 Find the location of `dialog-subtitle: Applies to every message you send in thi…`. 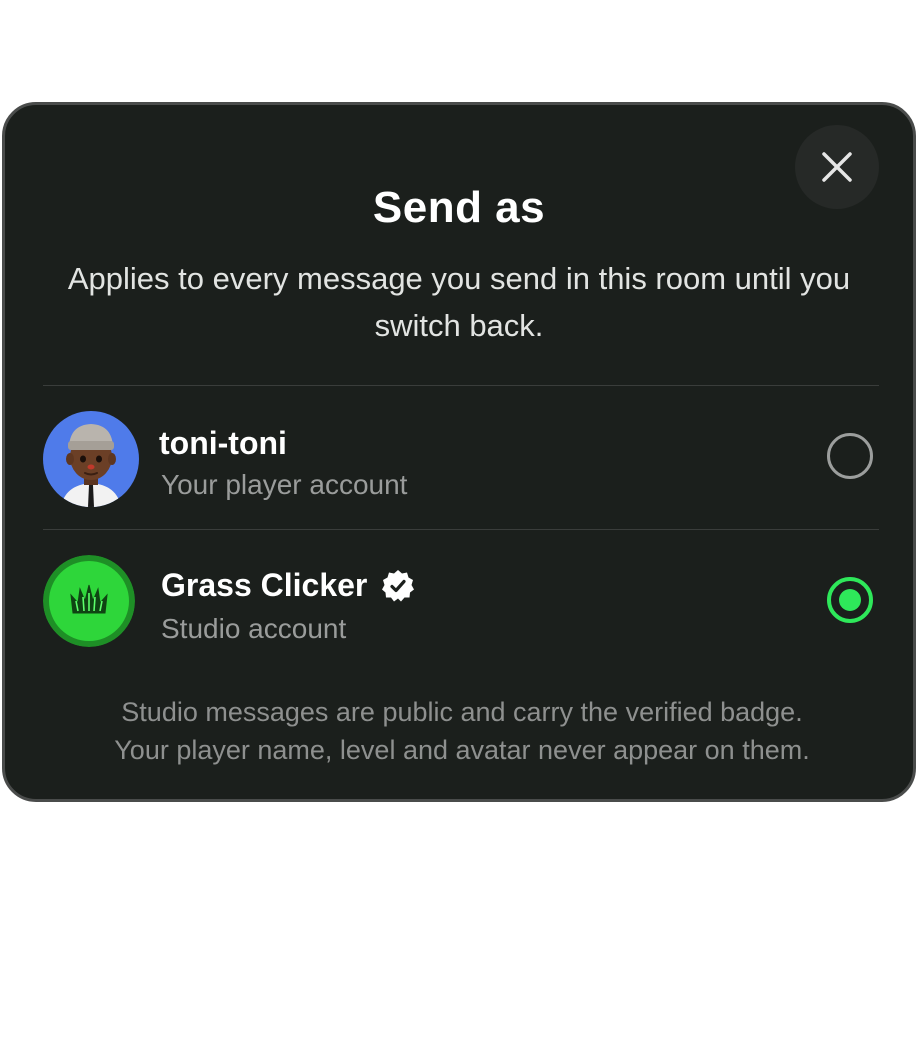

dialog-subtitle: Applies to every message you send in thi… is located at coordinates (459, 302).